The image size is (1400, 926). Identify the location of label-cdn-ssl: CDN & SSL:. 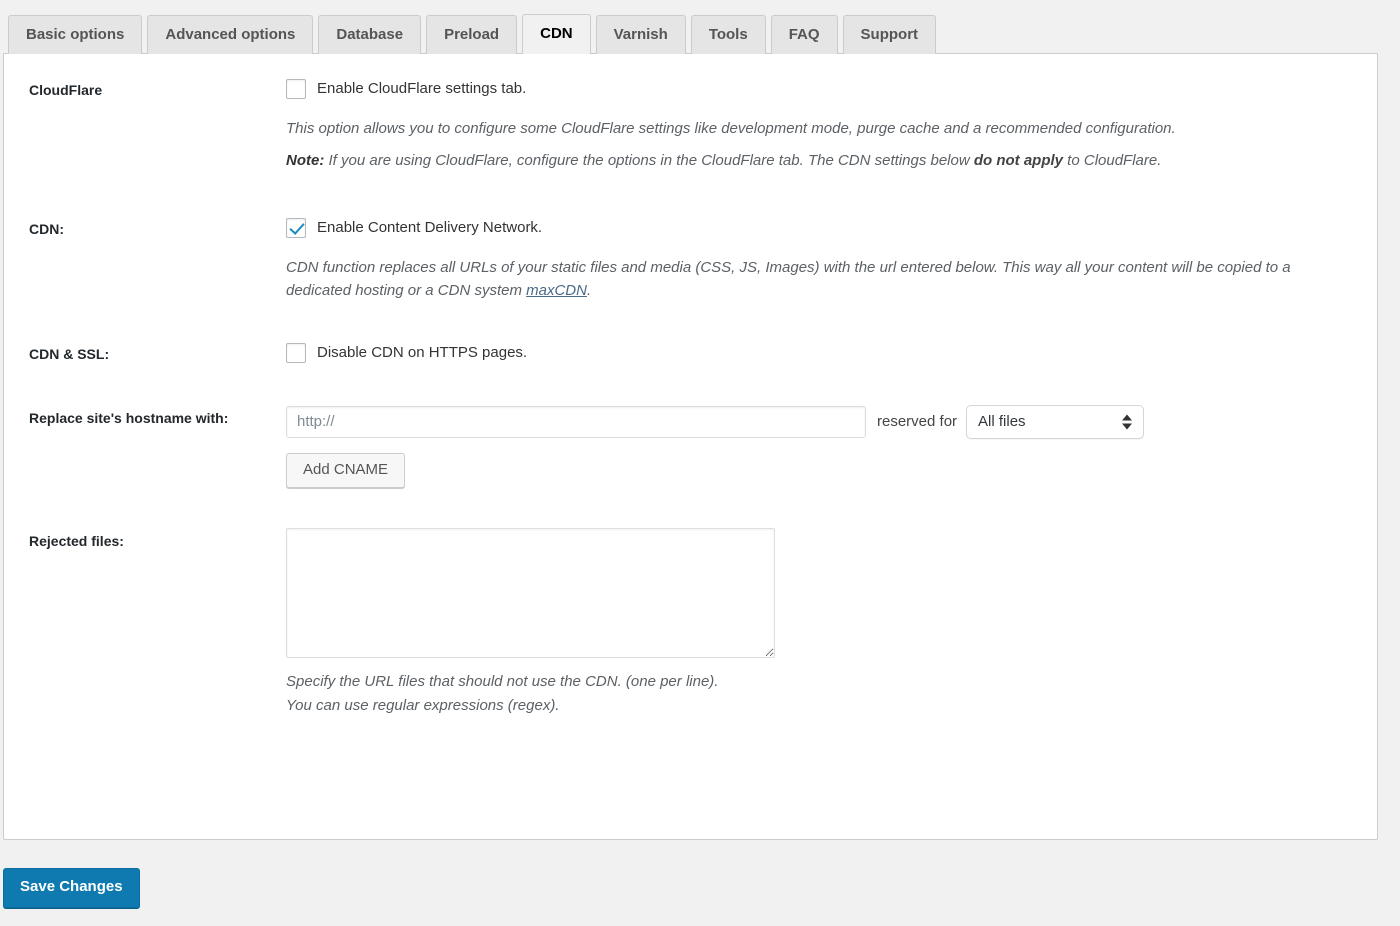
(69, 354).